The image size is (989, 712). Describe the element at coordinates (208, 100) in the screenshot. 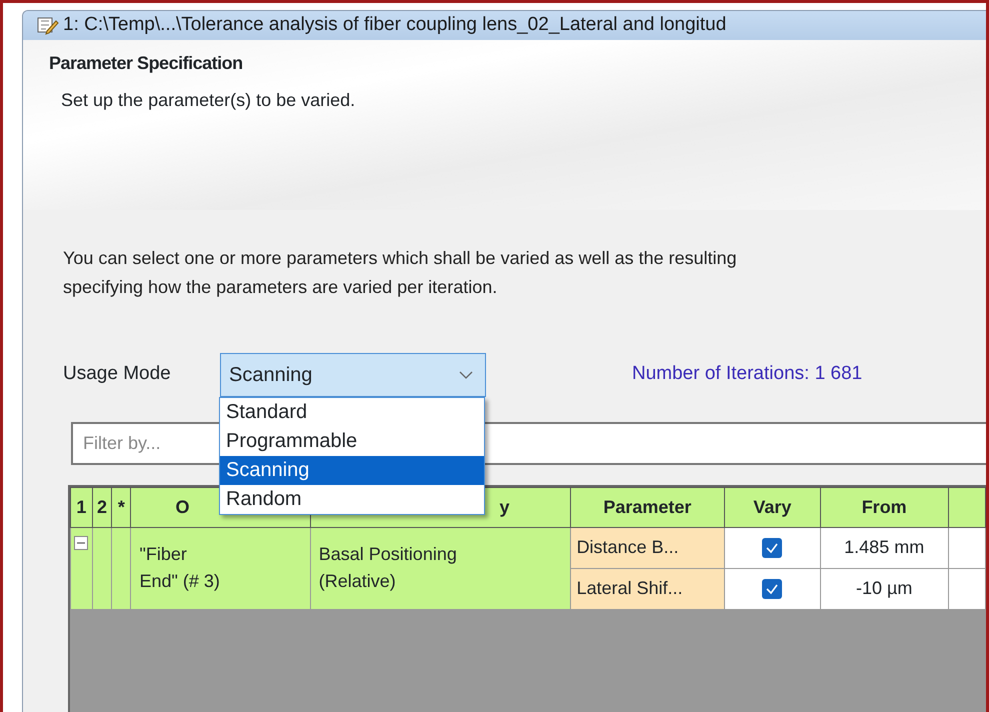

I see `page-subtitle: Set up the parameter(s) to be varied.` at that location.